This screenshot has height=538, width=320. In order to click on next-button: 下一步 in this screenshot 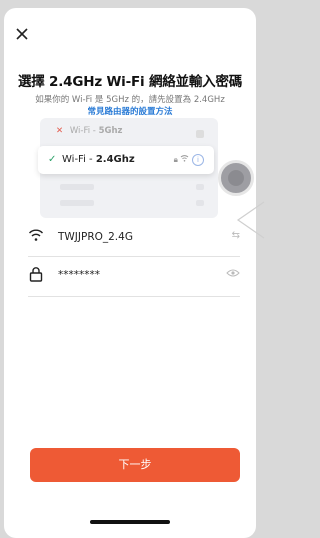, I will do `click(135, 465)`.